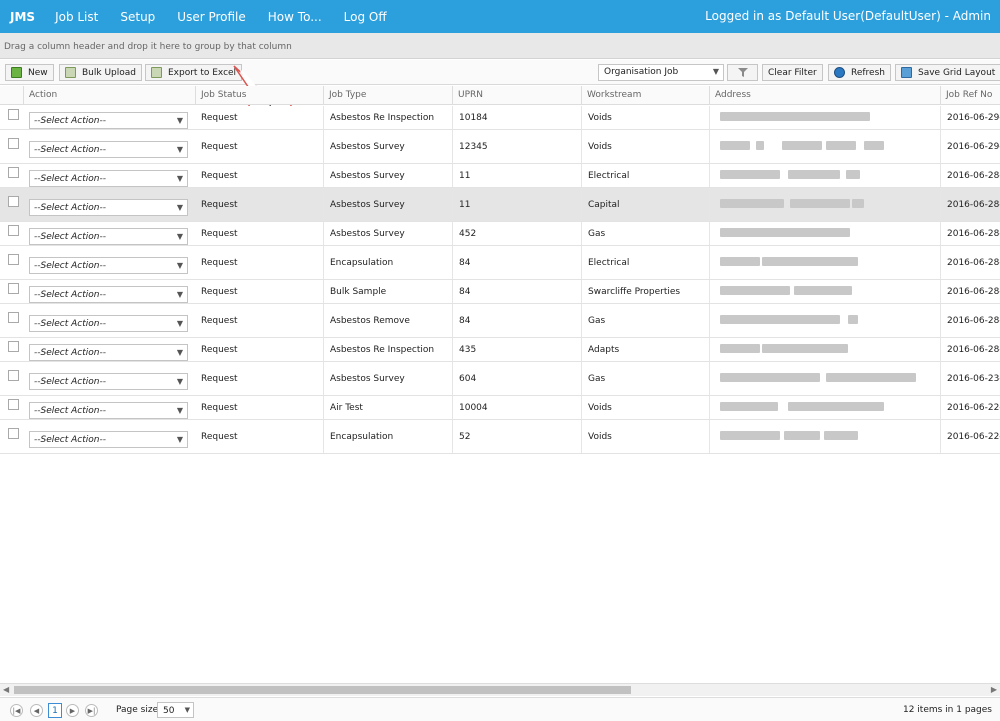 The image size is (1000, 721). I want to click on cell-workstream: Swarcliffe Properties, so click(645, 291).